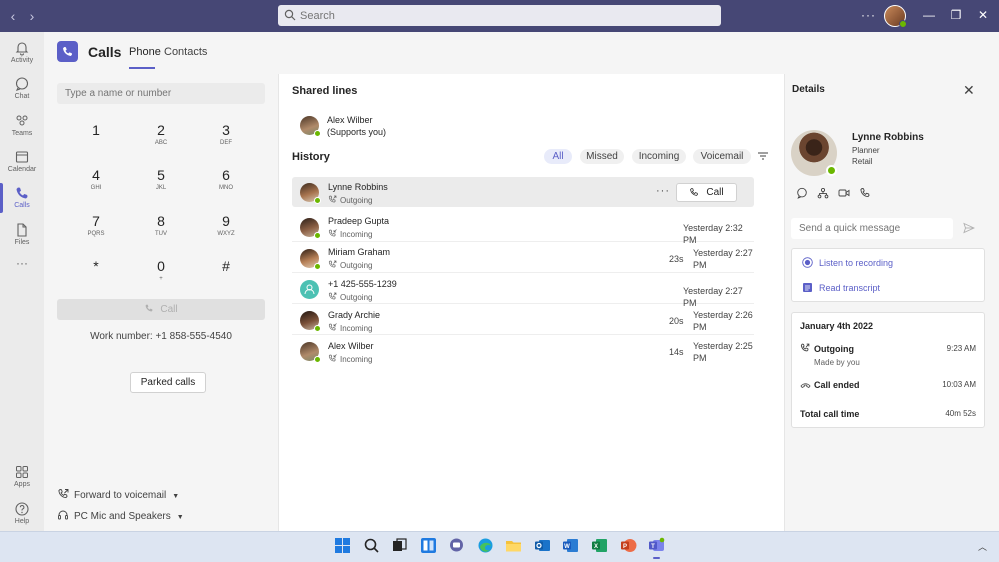  I want to click on chat-icon, so click(802, 193).